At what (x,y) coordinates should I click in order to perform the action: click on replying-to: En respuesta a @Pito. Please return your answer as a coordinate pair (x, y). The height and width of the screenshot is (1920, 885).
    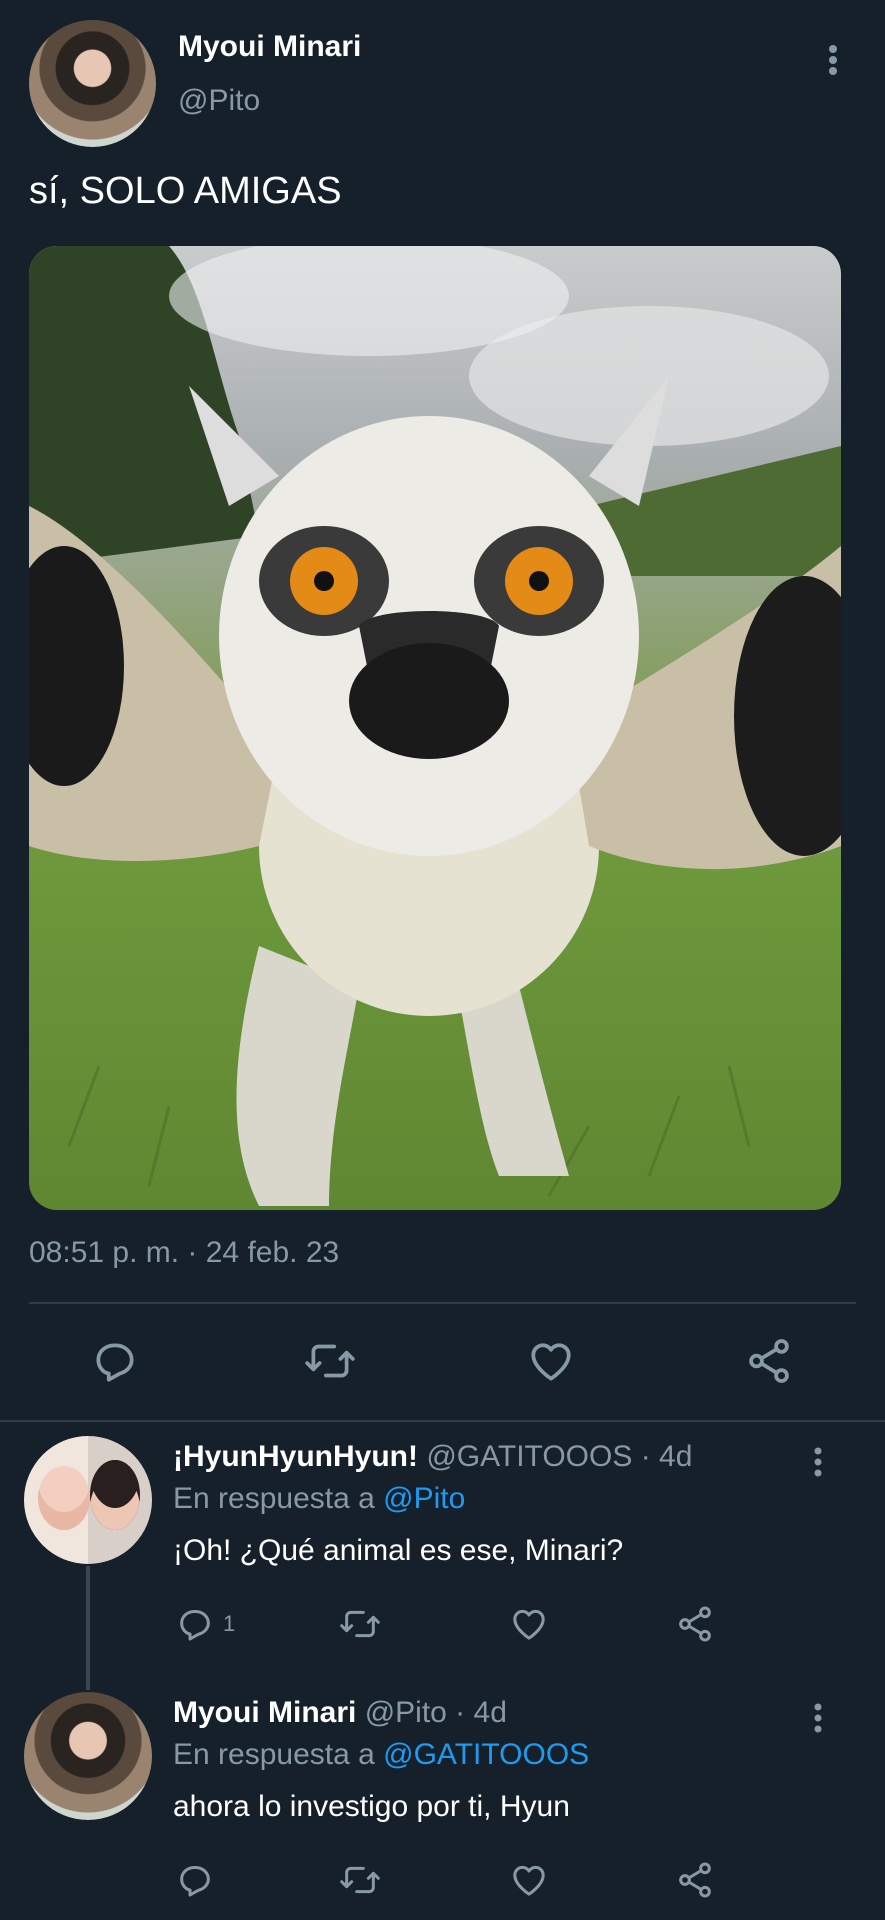
    Looking at the image, I should click on (319, 1499).